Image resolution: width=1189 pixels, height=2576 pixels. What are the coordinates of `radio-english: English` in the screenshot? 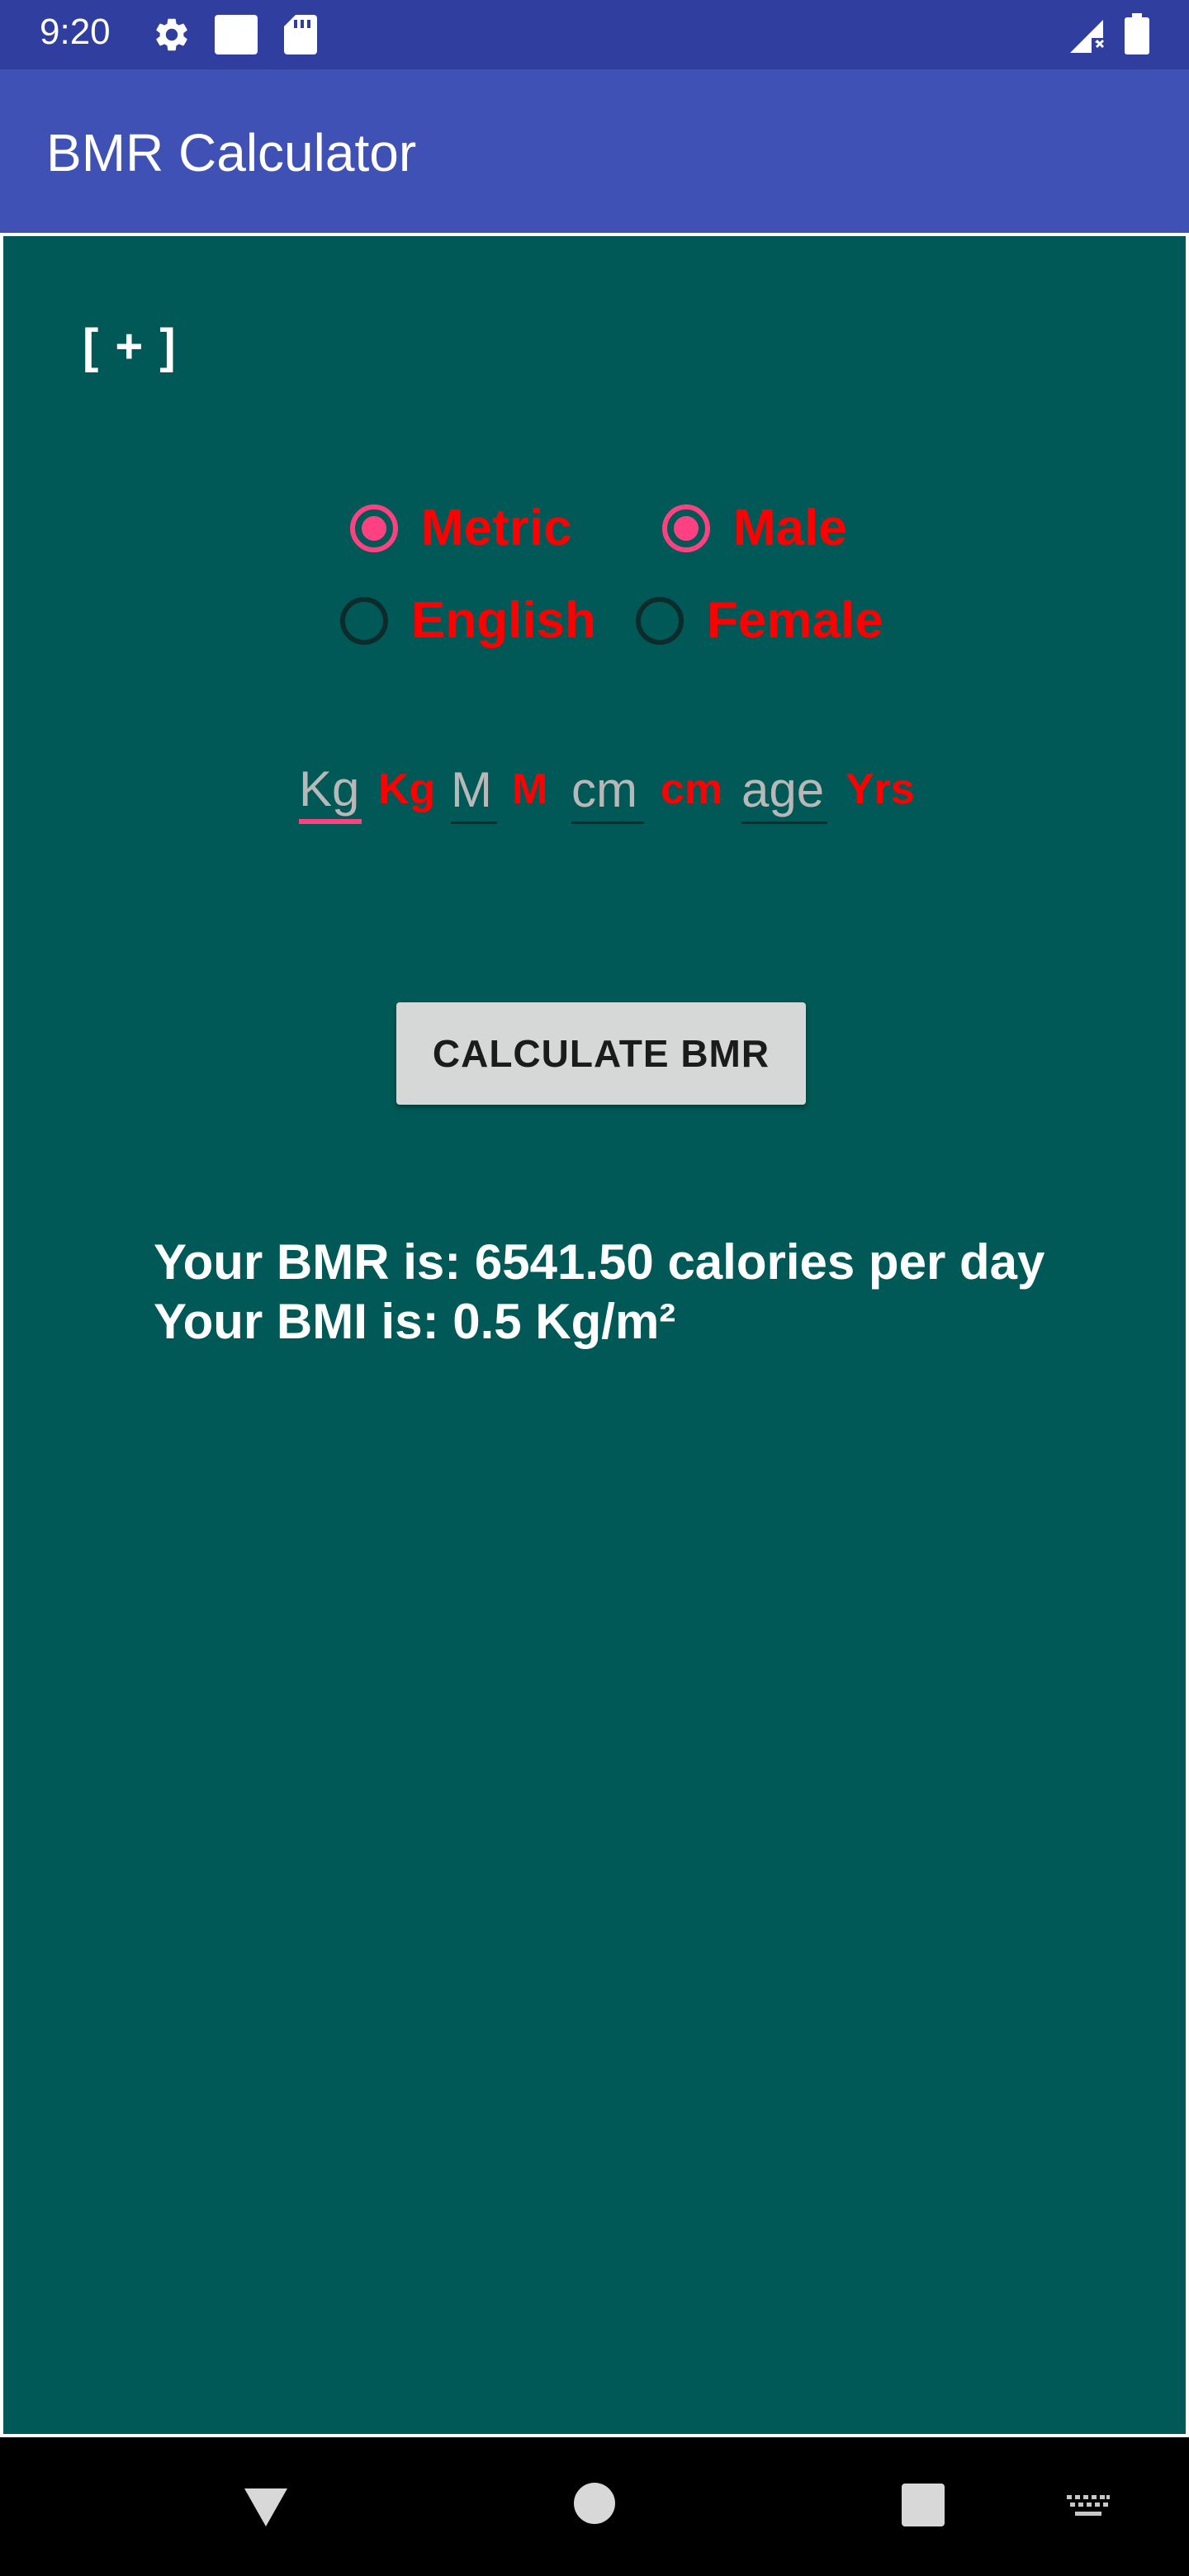 It's located at (468, 620).